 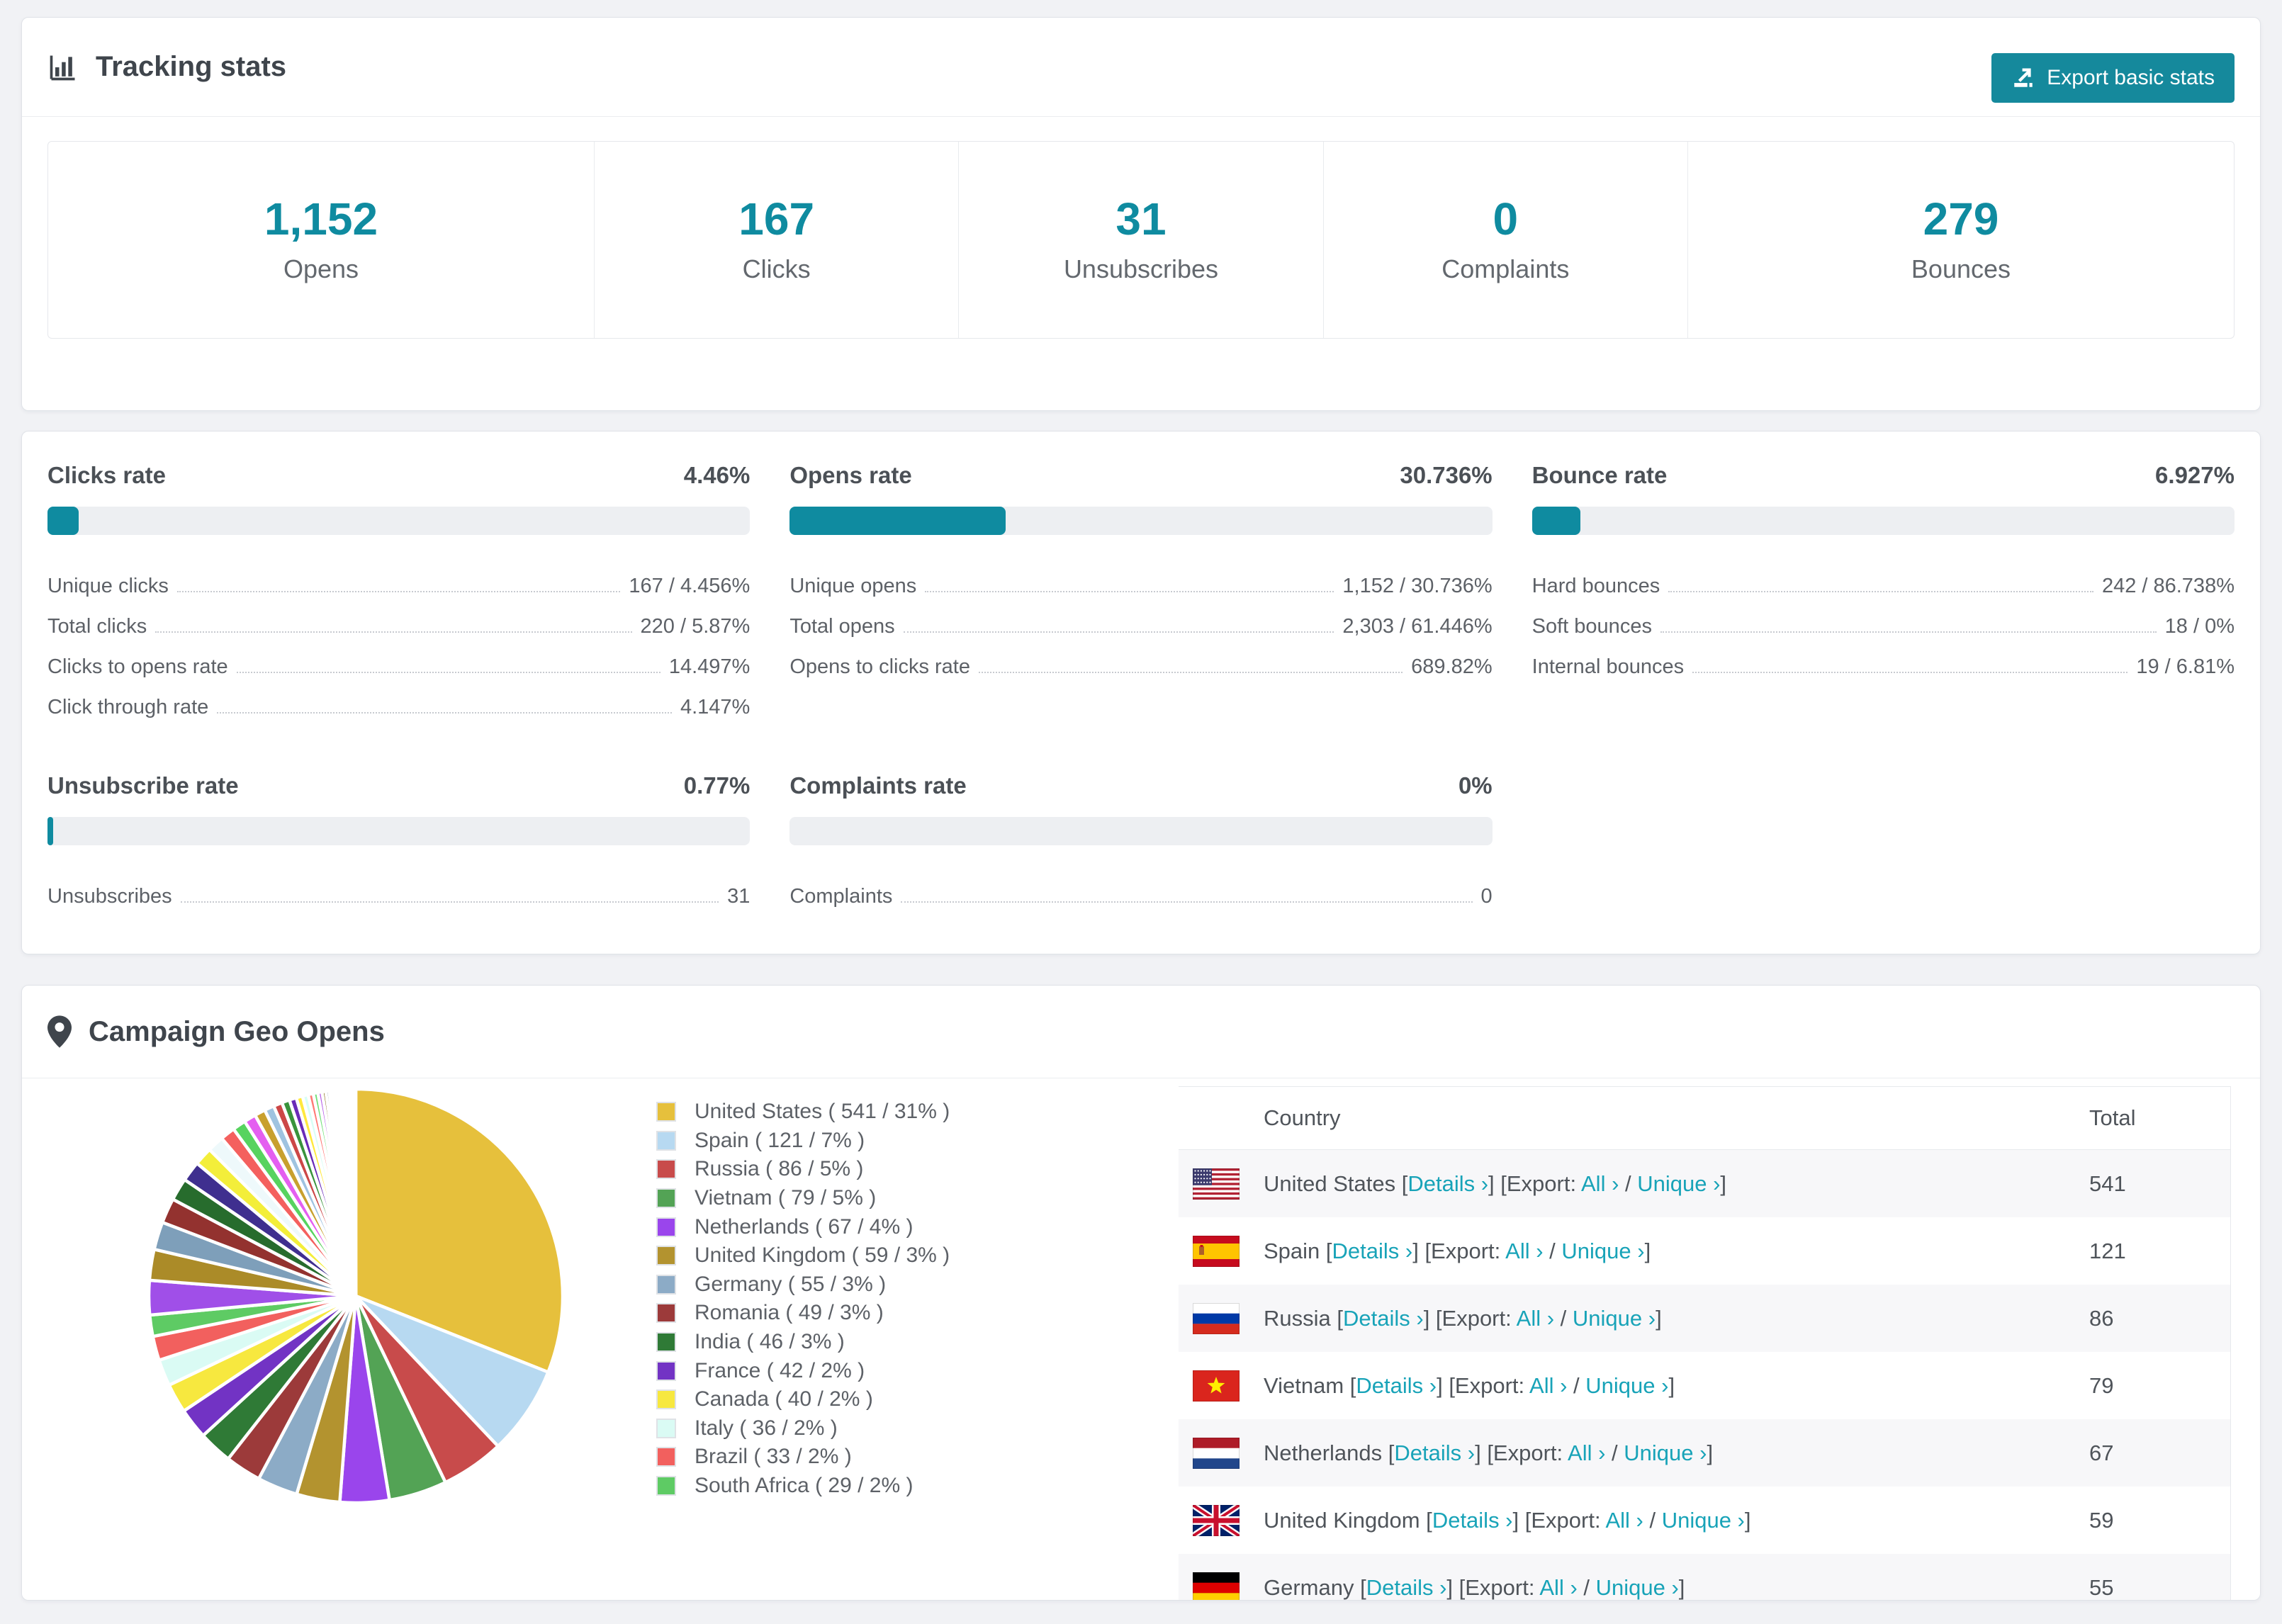 I want to click on summary-value: 31, so click(x=1141, y=219).